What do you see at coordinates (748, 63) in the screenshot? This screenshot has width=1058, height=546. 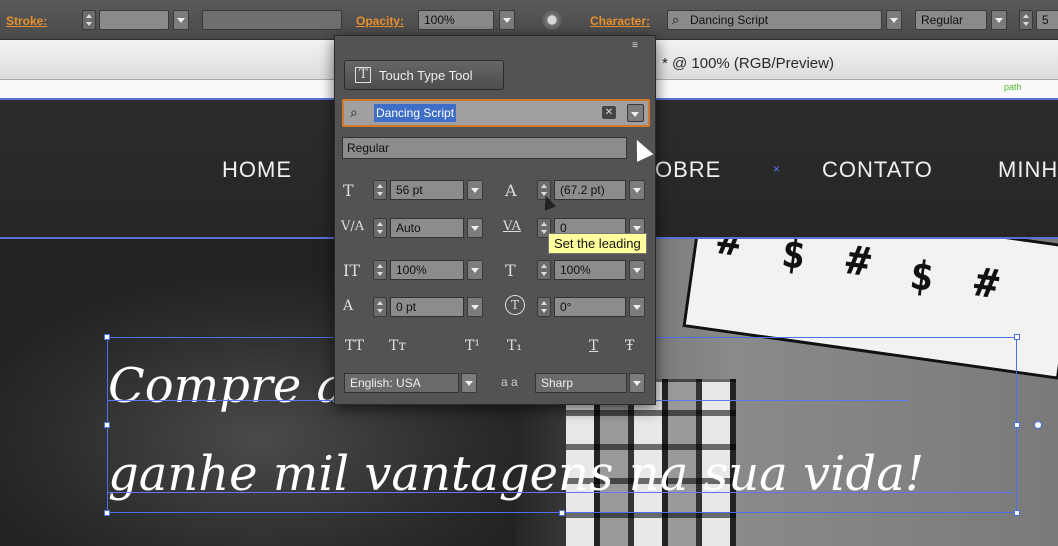 I see `document-tab-title: * @ 100% (RGB/Preview)` at bounding box center [748, 63].